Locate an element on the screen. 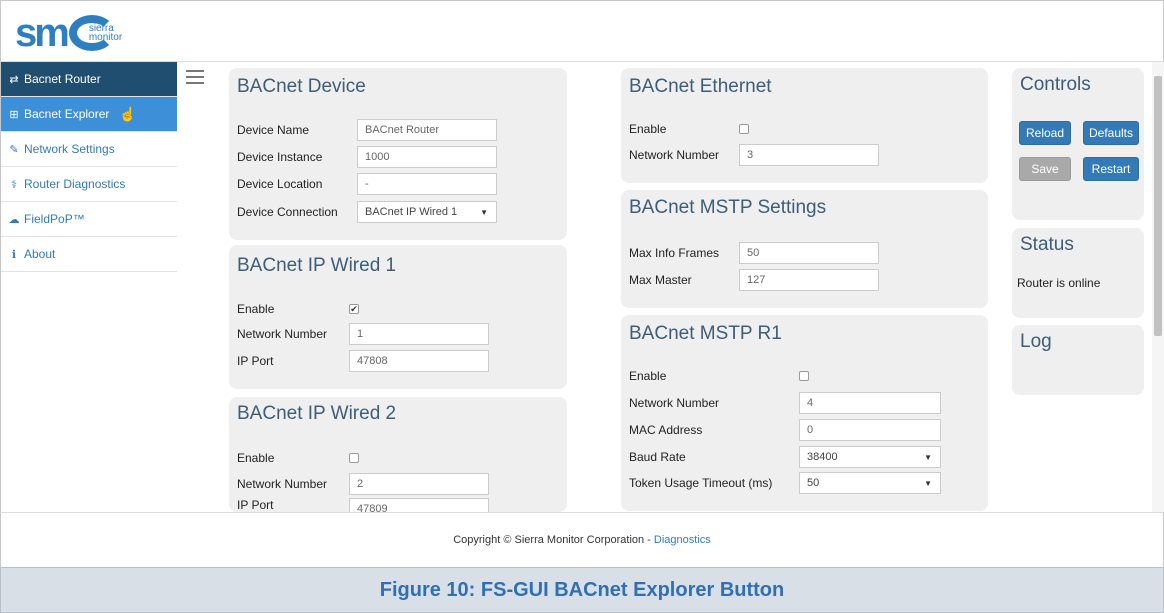  device-instance-input: 1000 is located at coordinates (427, 157).